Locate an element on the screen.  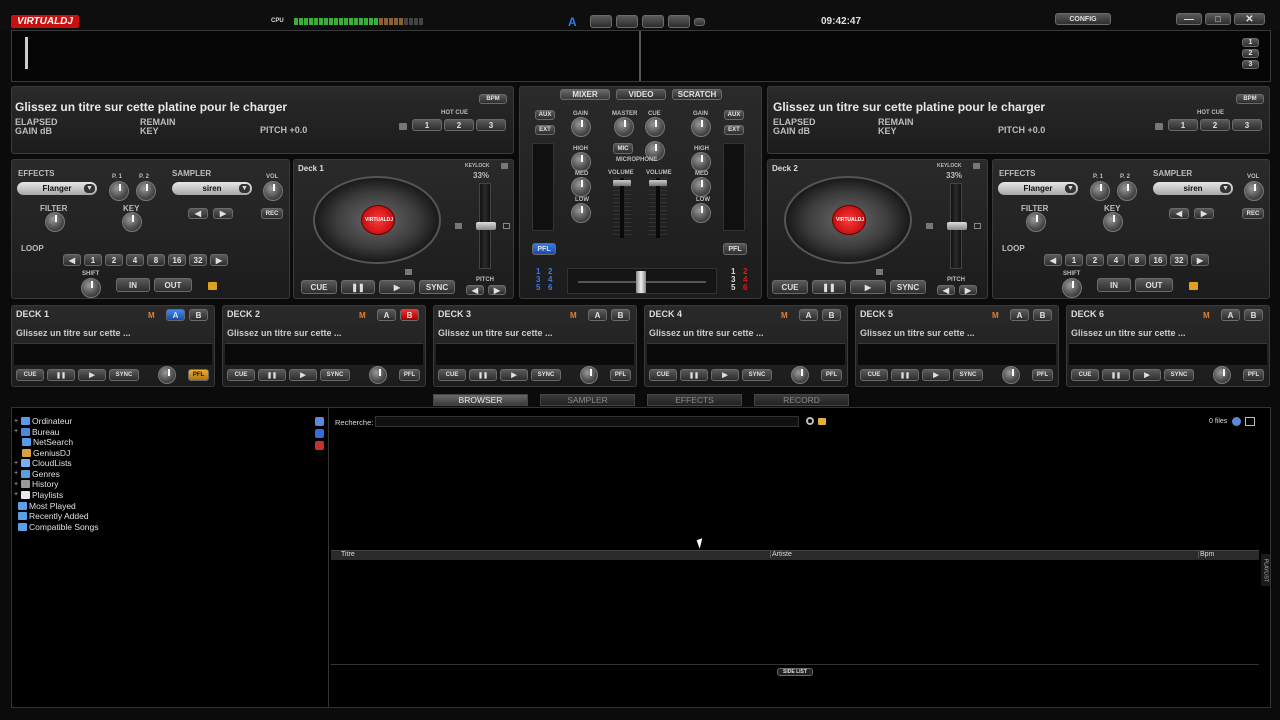
left-deck-num-6: 6 is located at coordinates (554, 288).